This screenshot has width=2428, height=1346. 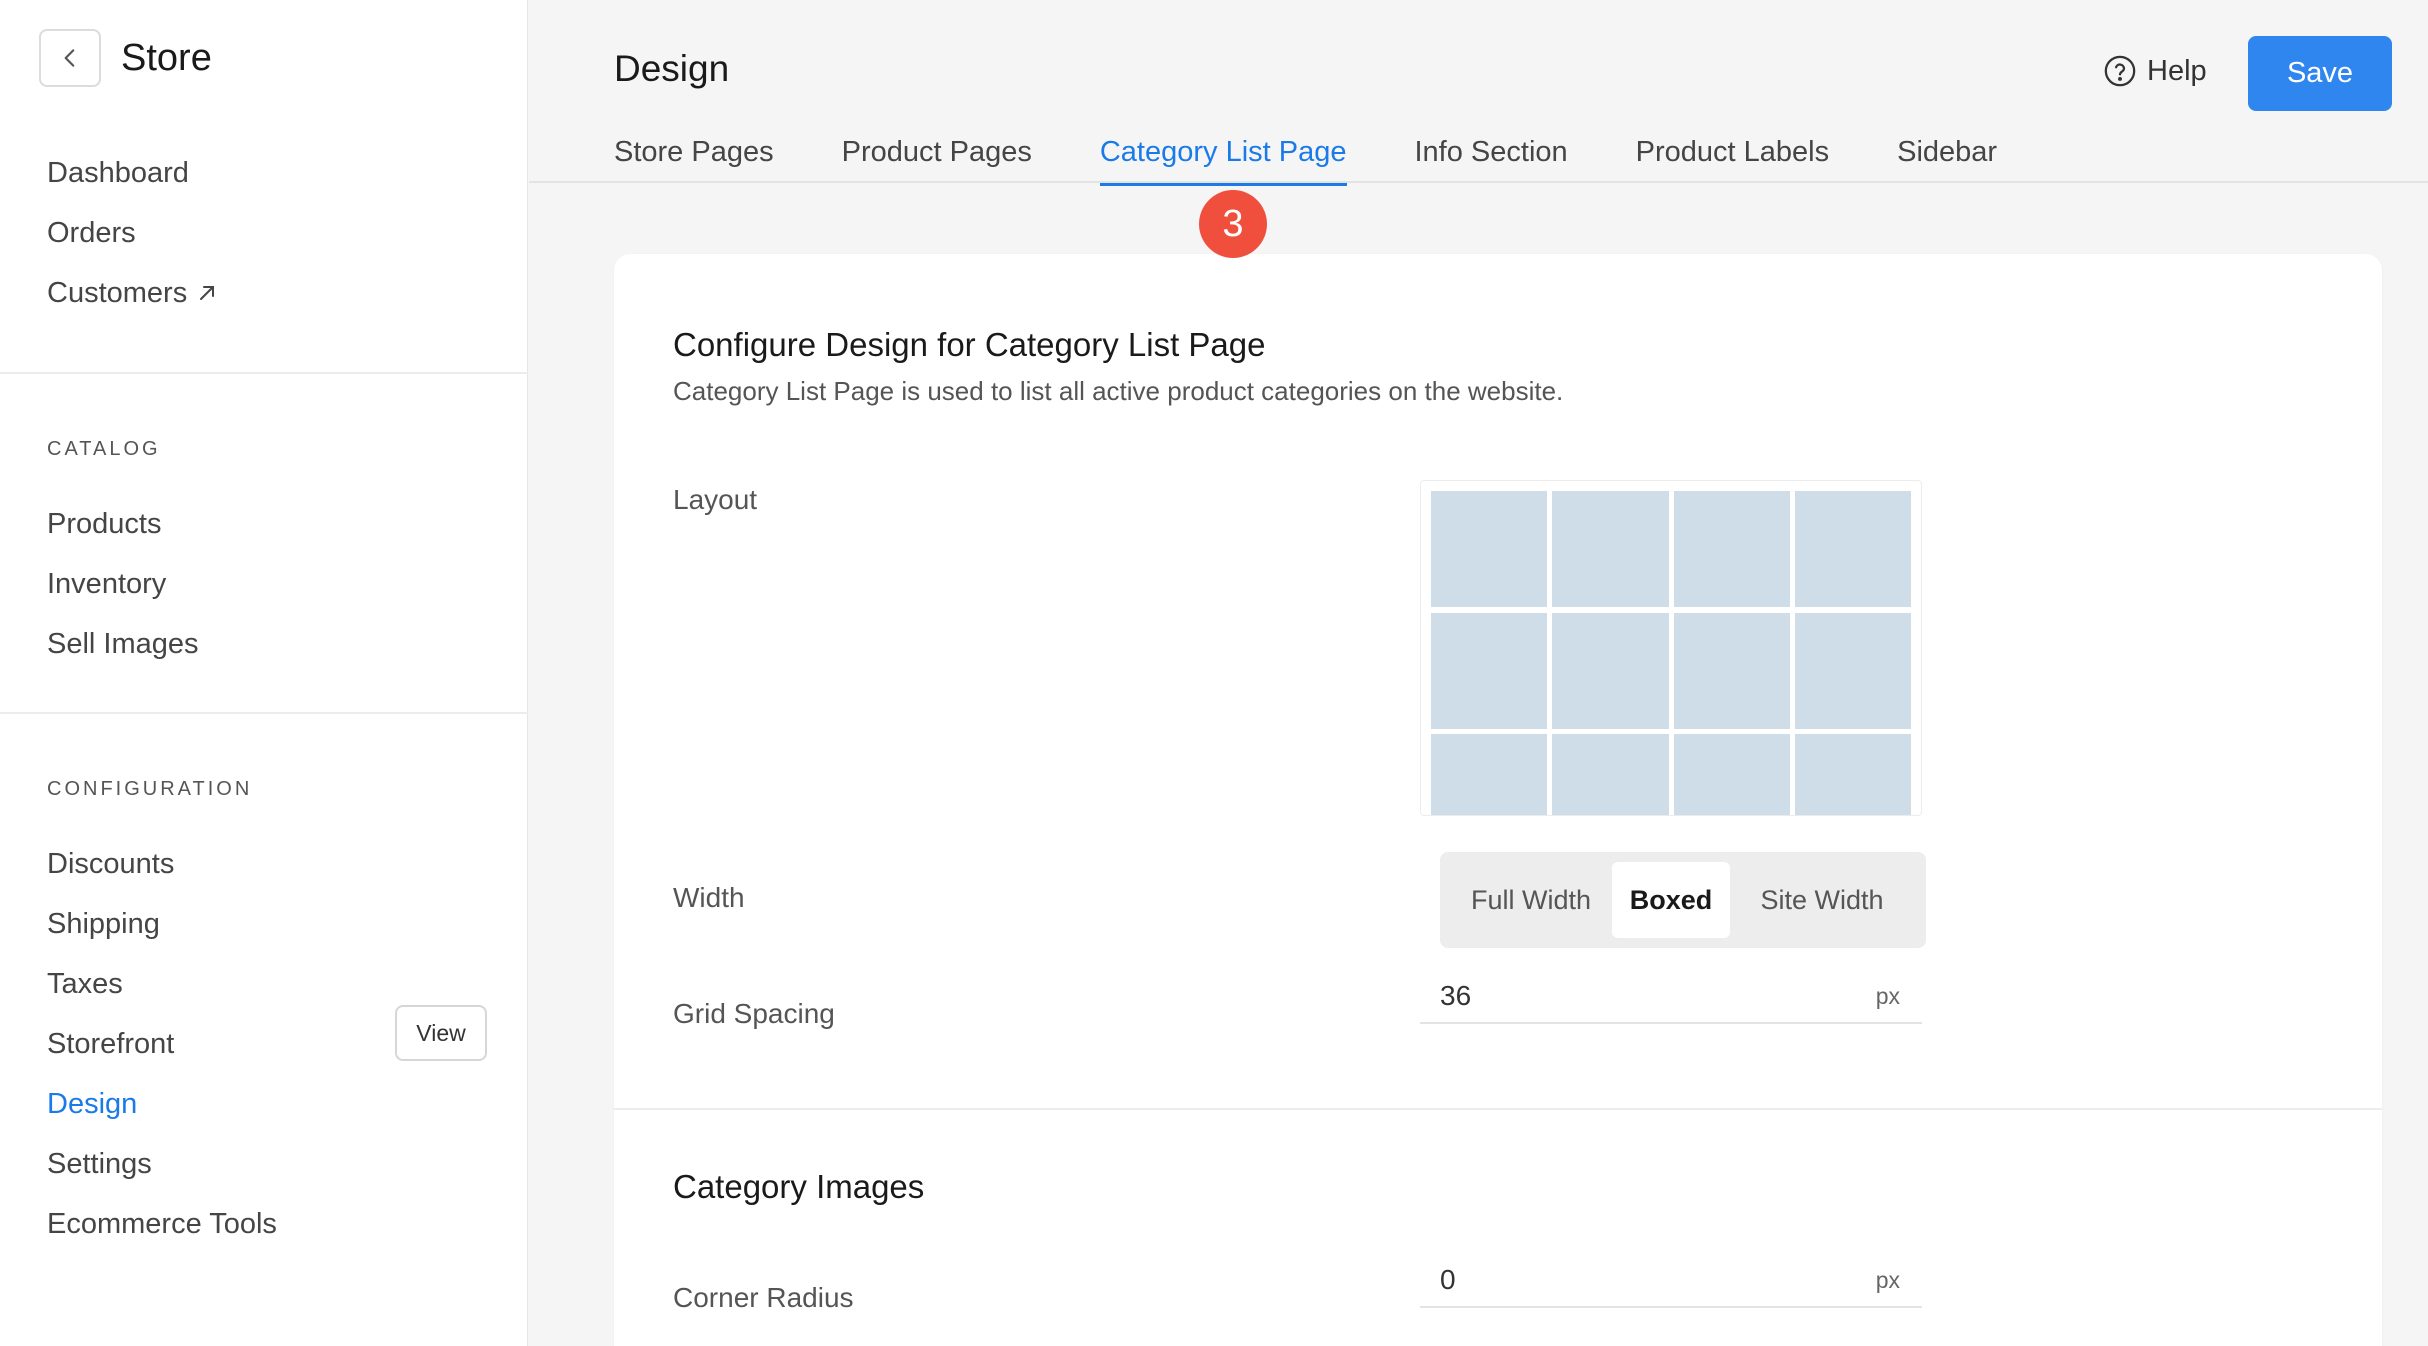 I want to click on sidebar-item-storefront: Storefront, so click(x=162, y=1044).